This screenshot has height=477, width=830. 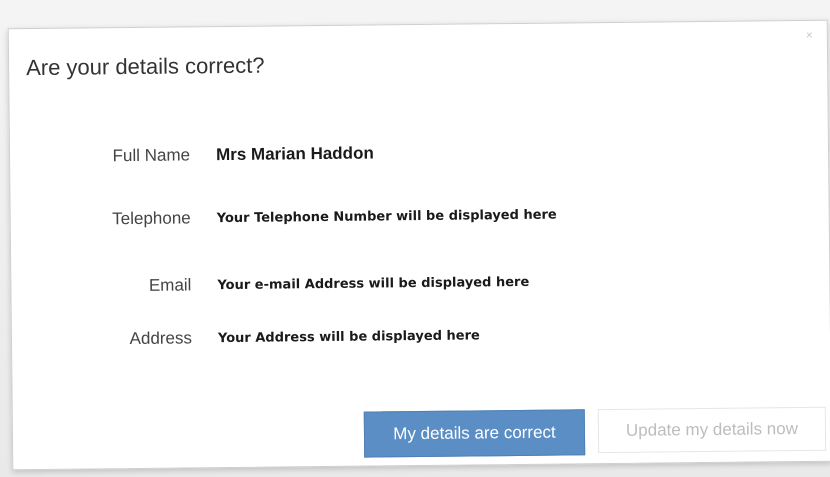 I want to click on dialog-title: Are your details correct?, so click(x=145, y=66).